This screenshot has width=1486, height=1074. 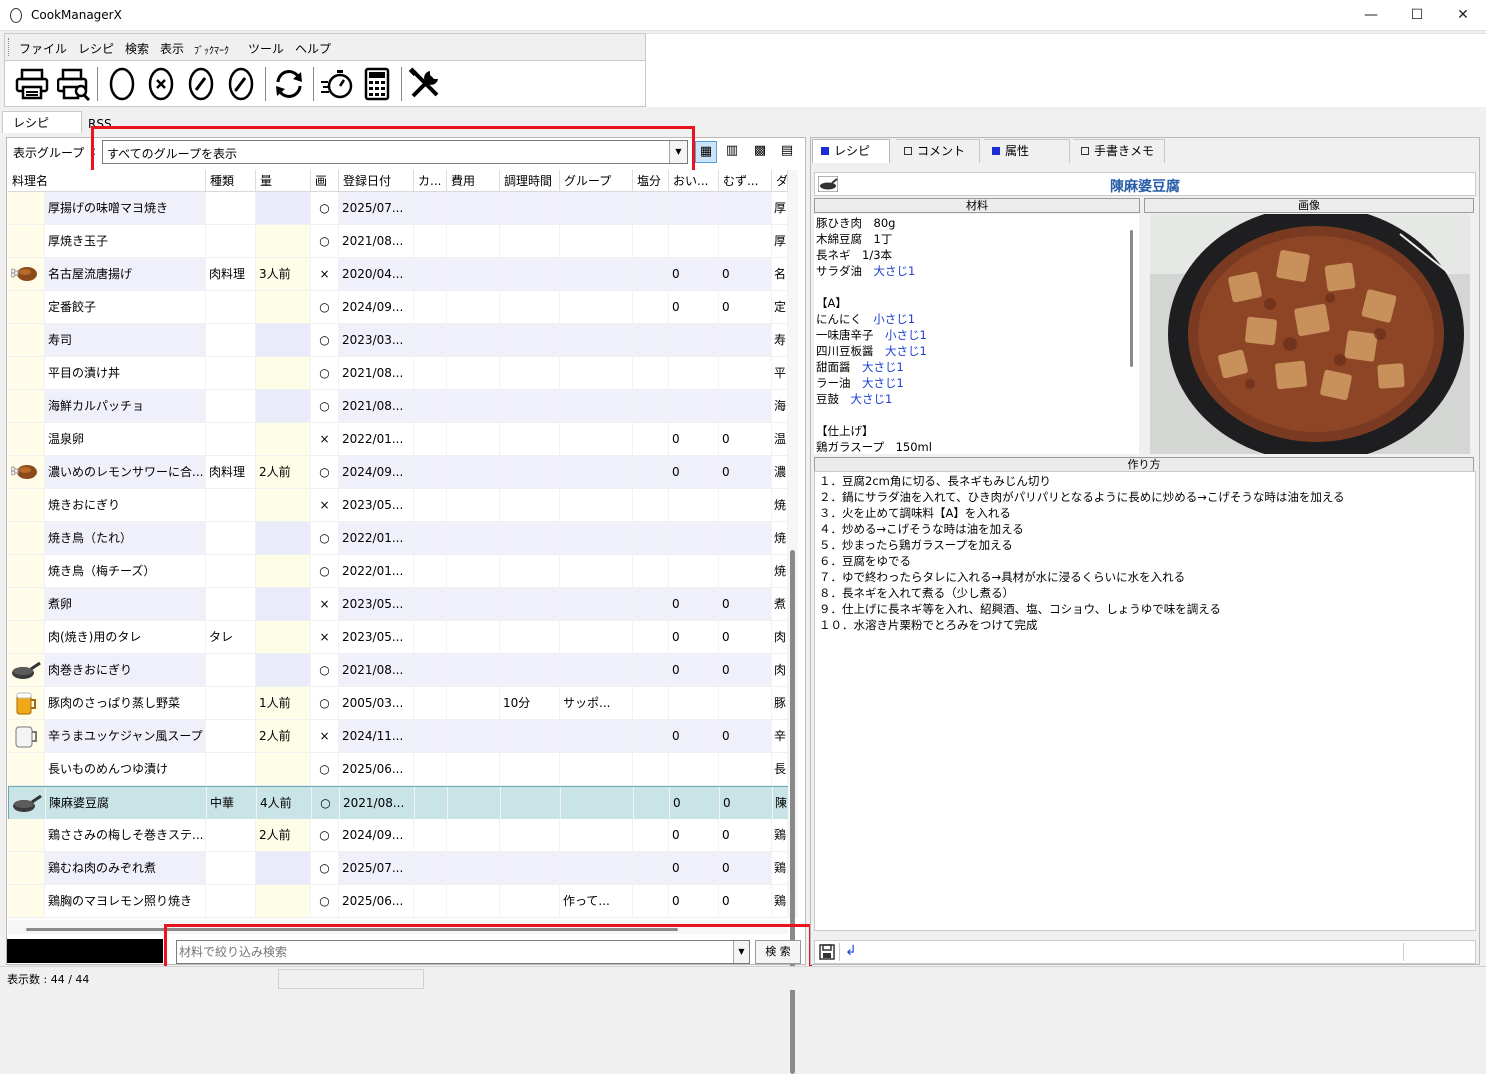 What do you see at coordinates (283, 274) in the screenshot?
I see `recipe-amount: 3人前` at bounding box center [283, 274].